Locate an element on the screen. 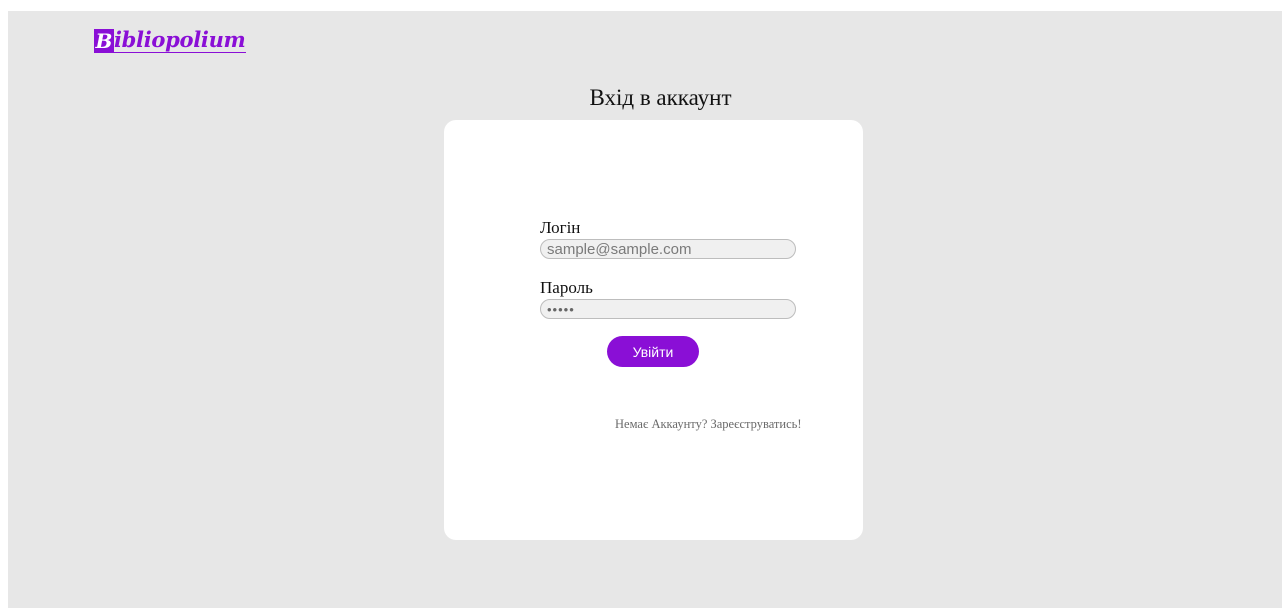 The height and width of the screenshot is (608, 1282). login-input is located at coordinates (668, 249).